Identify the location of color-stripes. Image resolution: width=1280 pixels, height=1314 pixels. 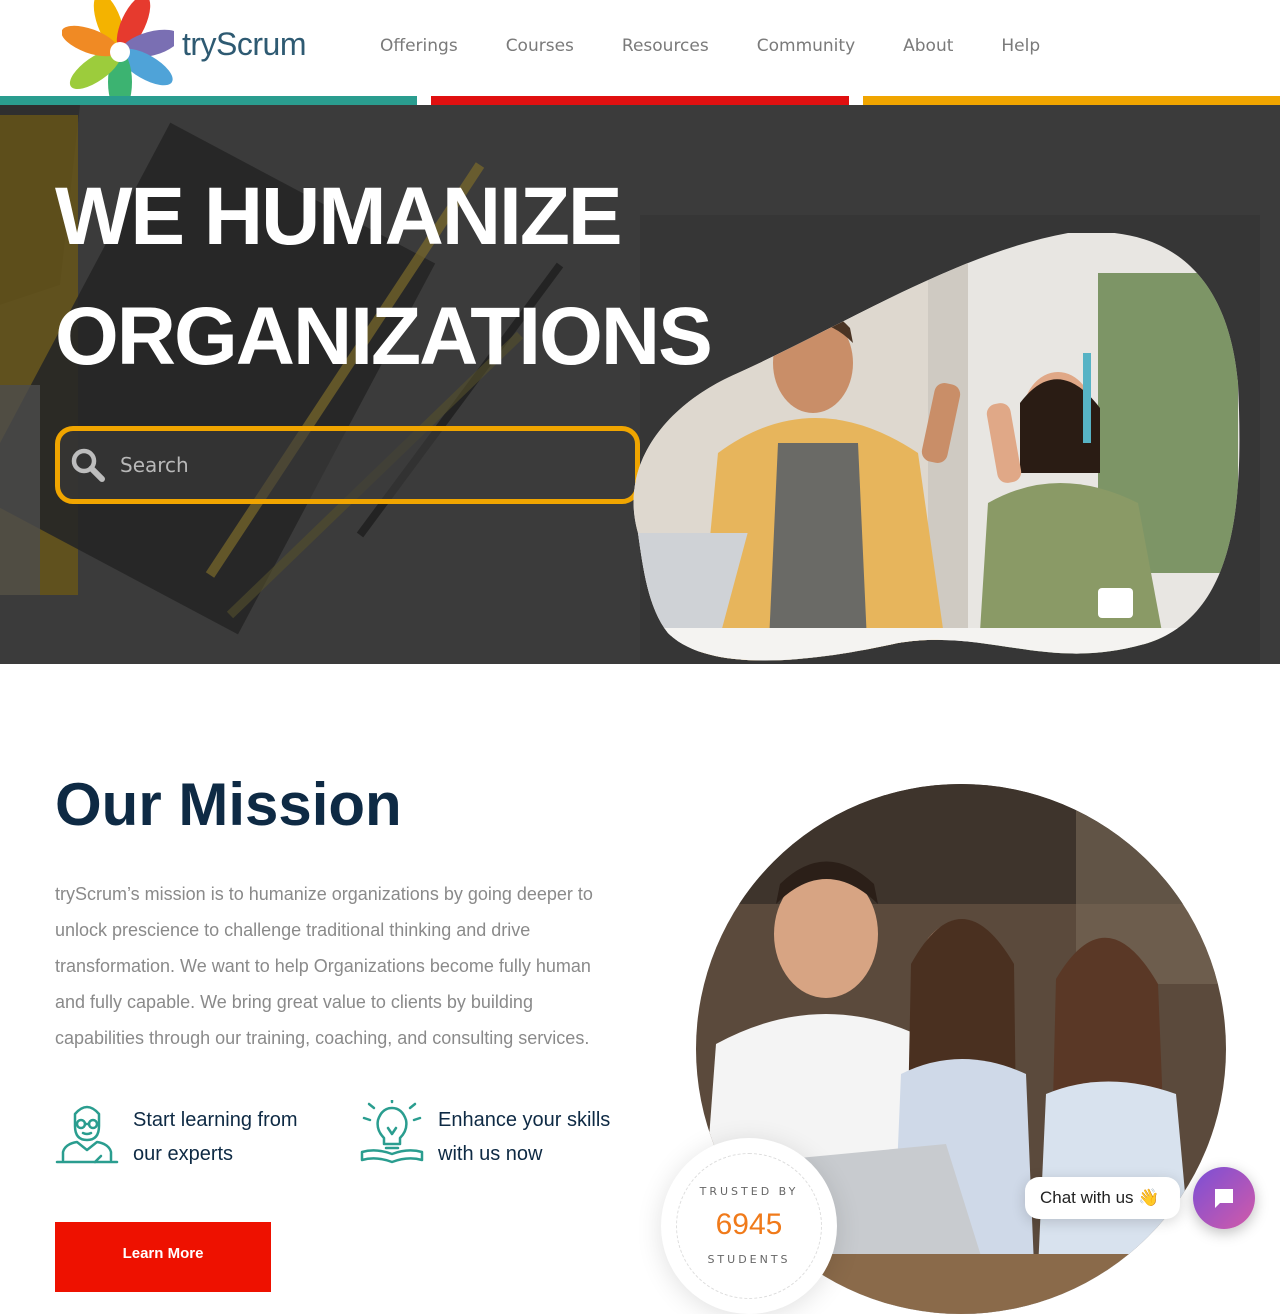
(640, 100).